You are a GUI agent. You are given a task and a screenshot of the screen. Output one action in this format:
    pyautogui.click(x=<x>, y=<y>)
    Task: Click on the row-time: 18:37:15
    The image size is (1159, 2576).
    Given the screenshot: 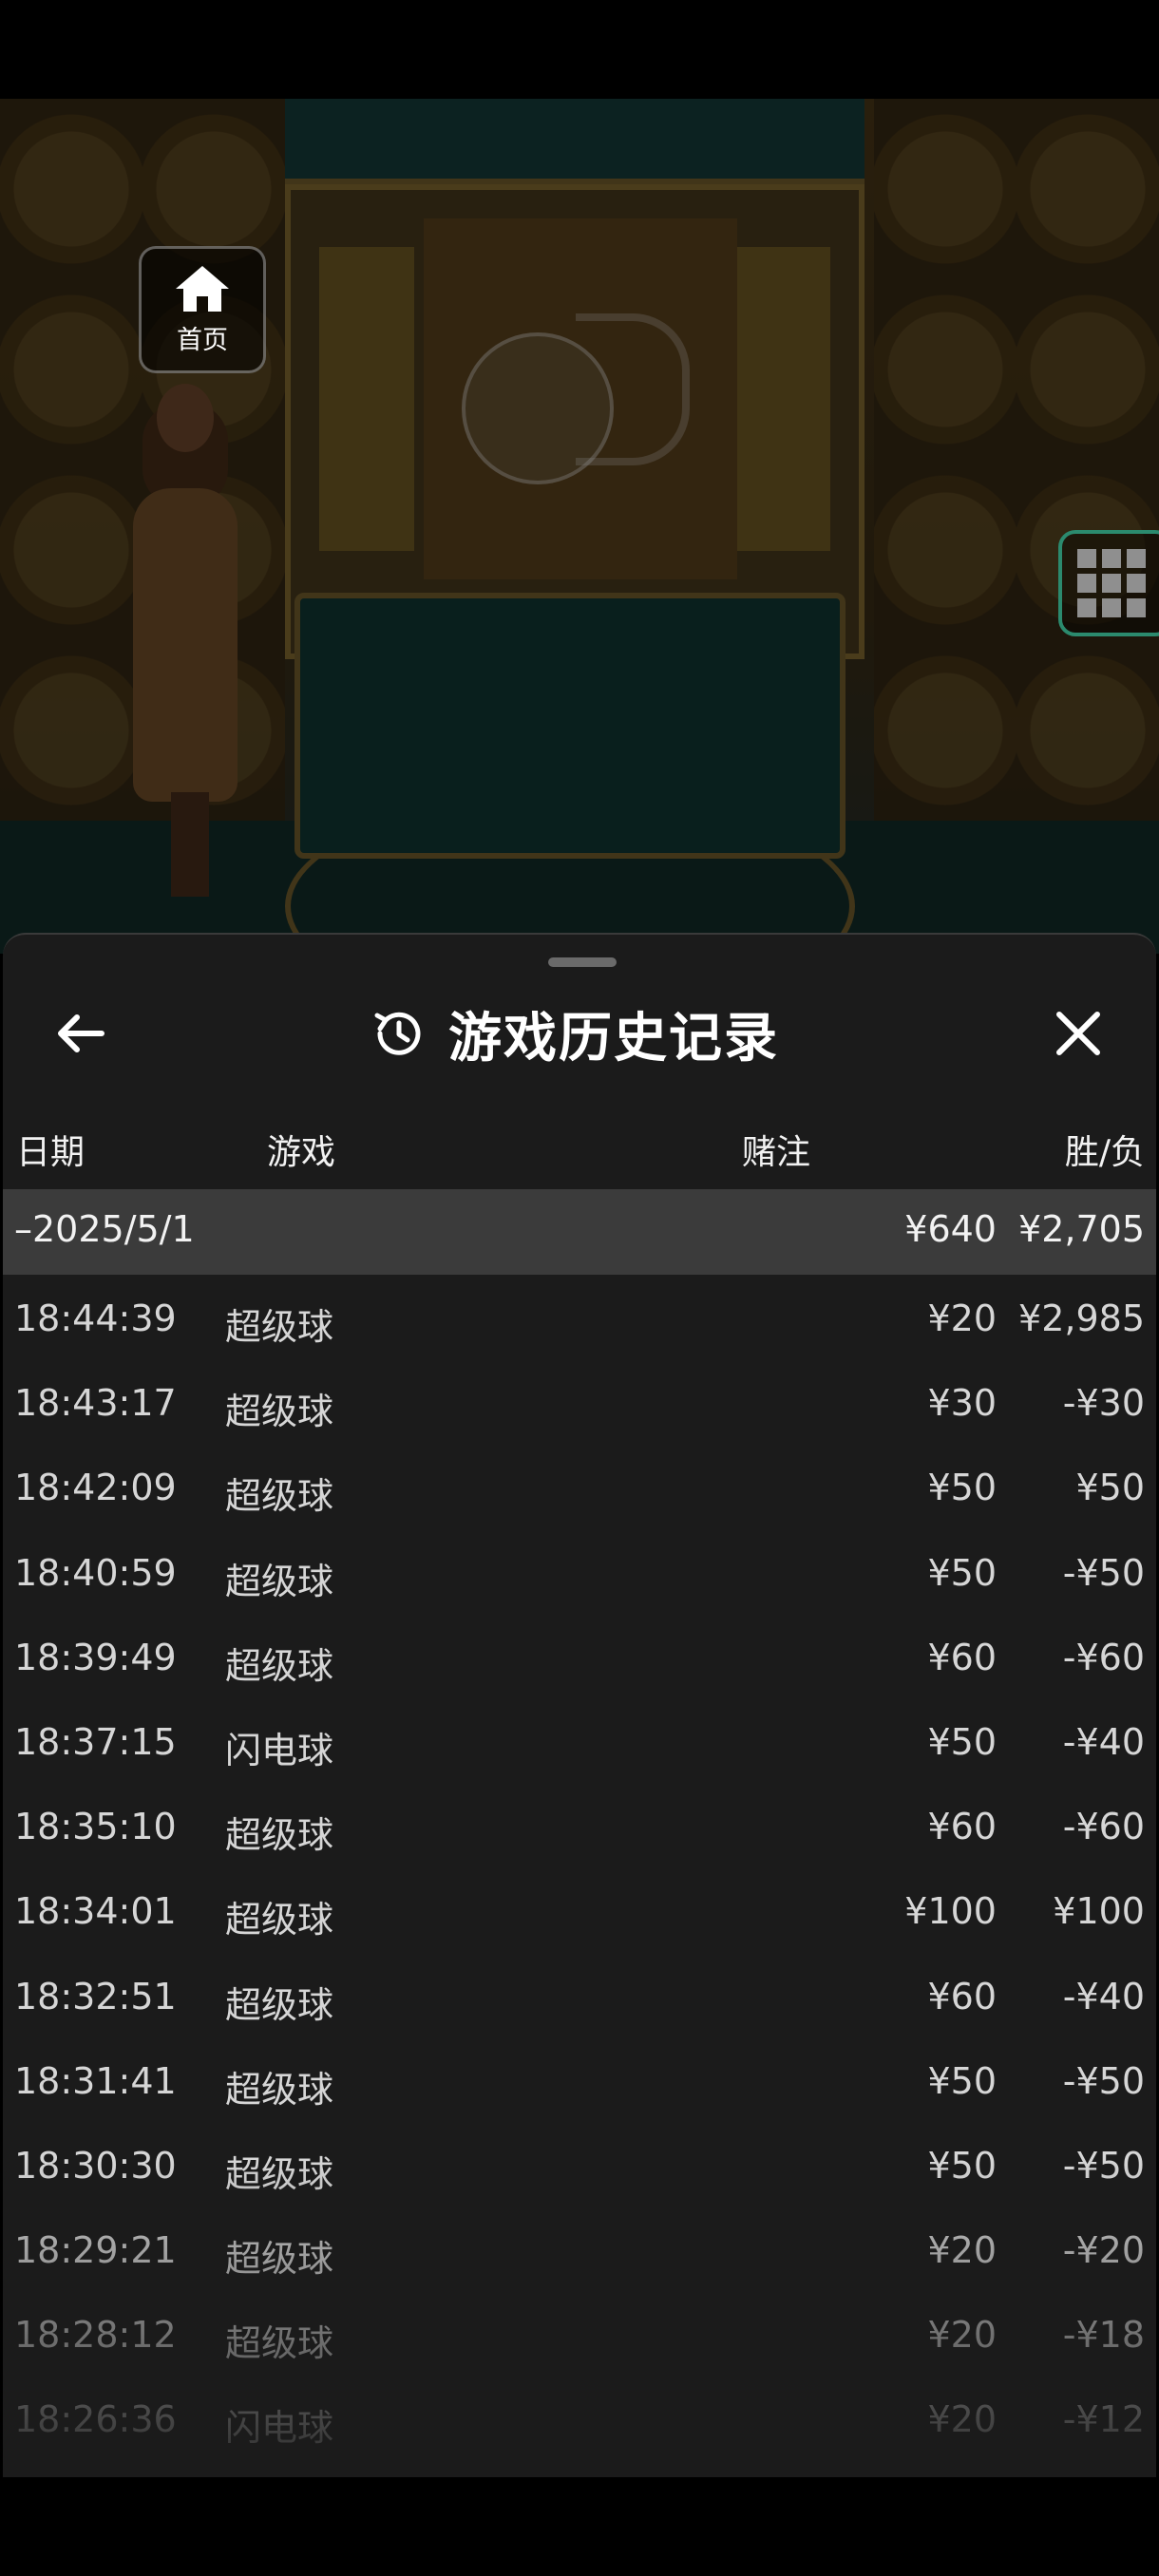 What is the action you would take?
    pyautogui.click(x=95, y=1741)
    